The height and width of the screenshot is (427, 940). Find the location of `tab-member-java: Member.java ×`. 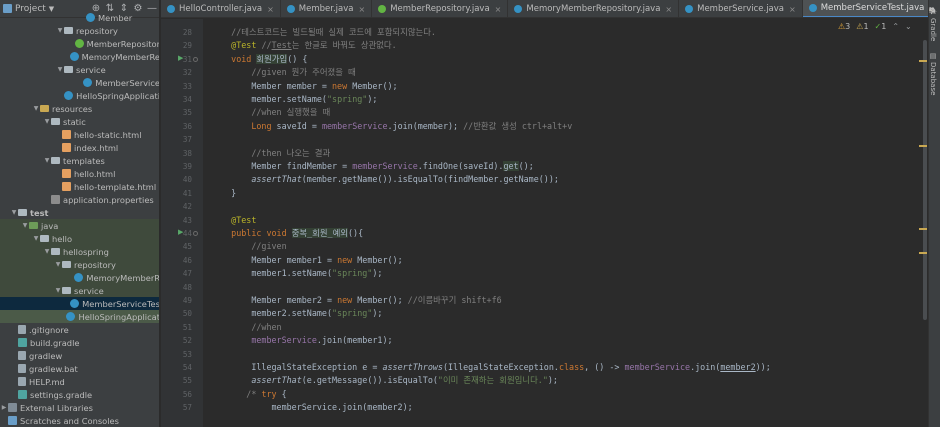

tab-member-java: Member.java × is located at coordinates (327, 8).